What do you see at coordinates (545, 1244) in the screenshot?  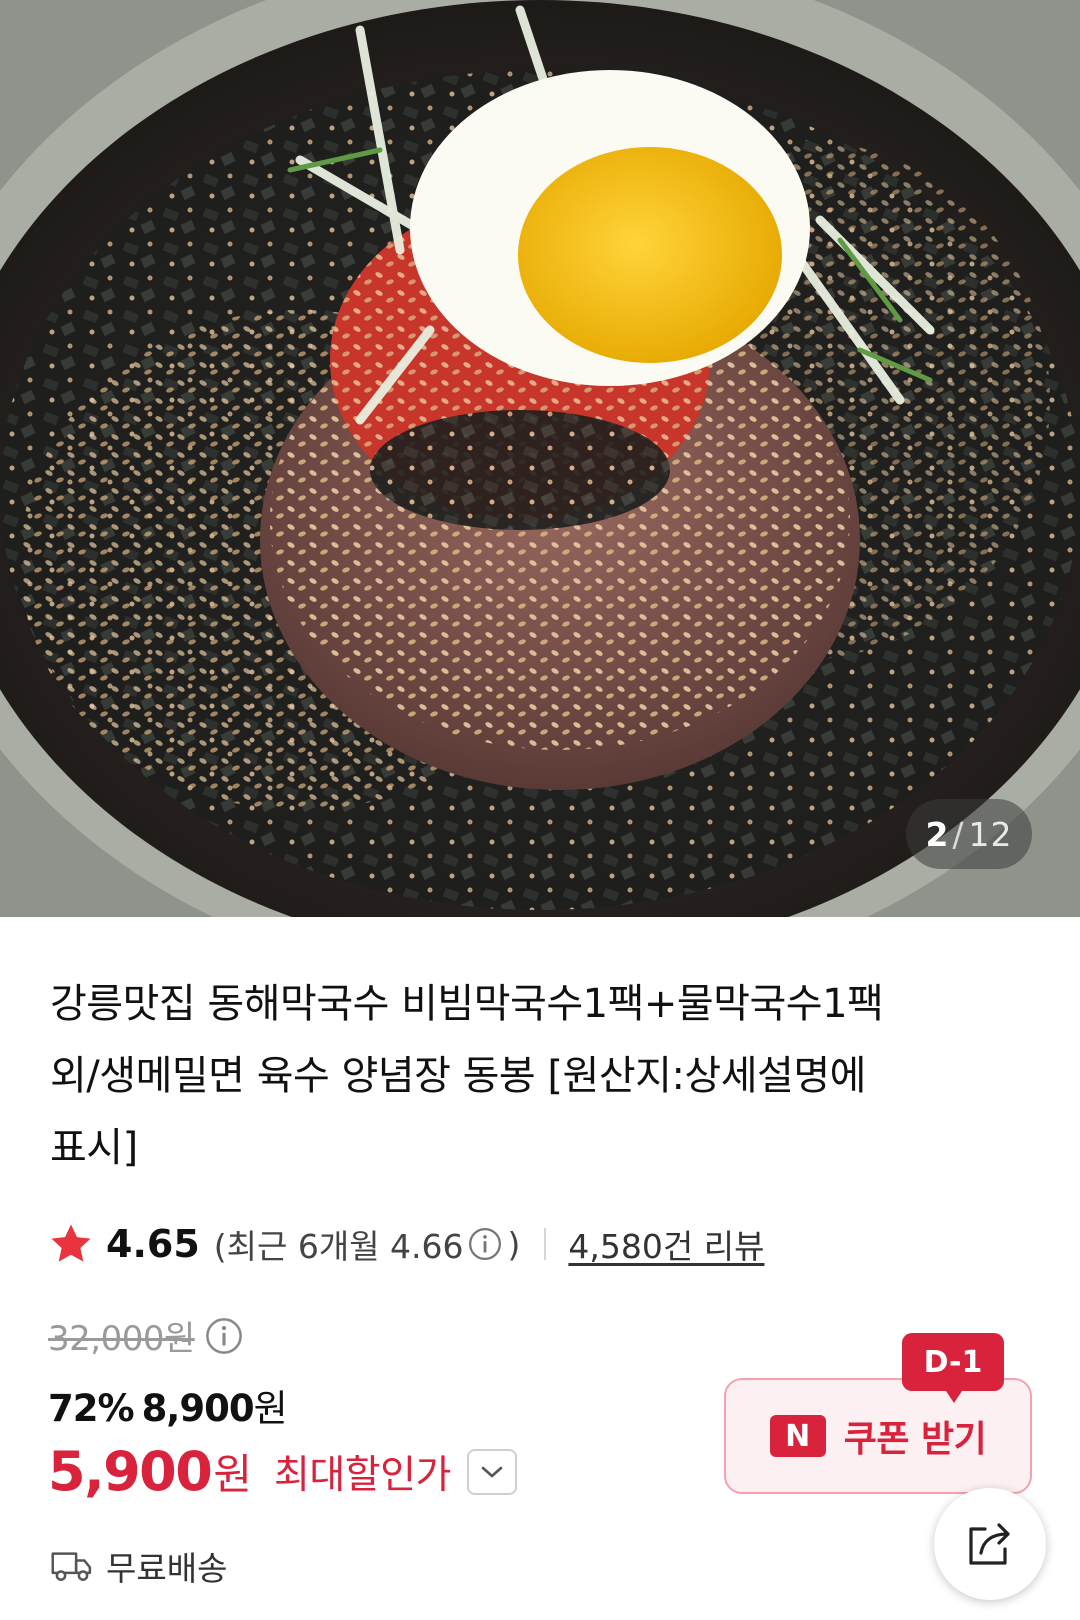 I see `rating-divider` at bounding box center [545, 1244].